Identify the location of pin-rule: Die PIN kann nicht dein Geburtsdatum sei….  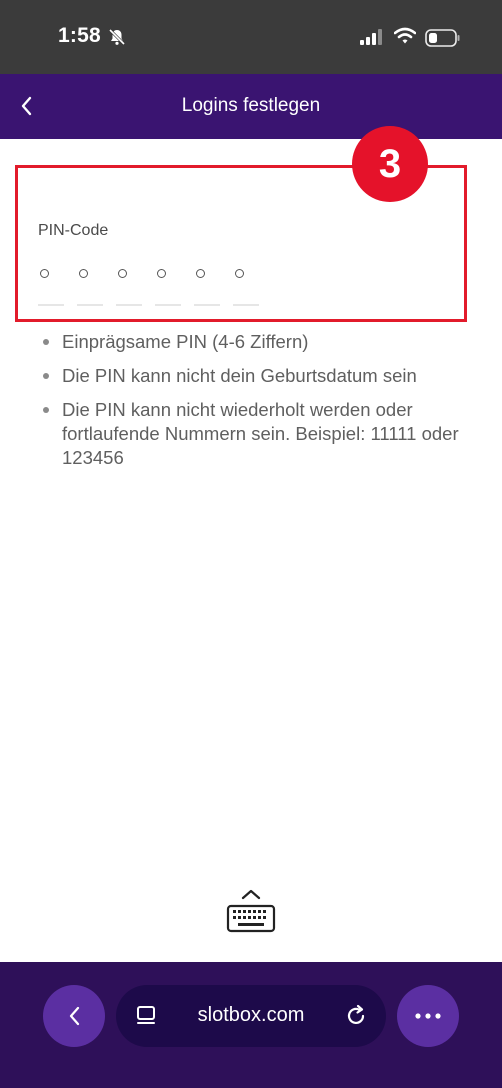
(255, 376).